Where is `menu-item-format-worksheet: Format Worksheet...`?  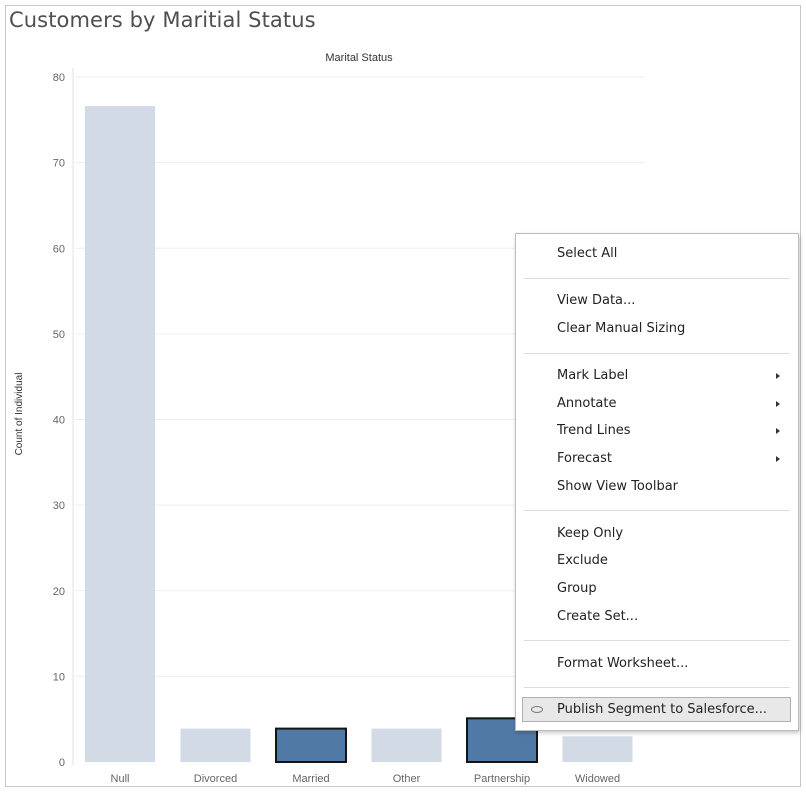 menu-item-format-worksheet: Format Worksheet... is located at coordinates (622, 664).